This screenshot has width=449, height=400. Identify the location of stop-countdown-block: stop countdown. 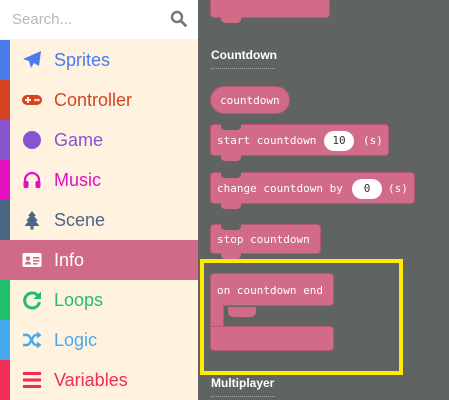
(265, 241).